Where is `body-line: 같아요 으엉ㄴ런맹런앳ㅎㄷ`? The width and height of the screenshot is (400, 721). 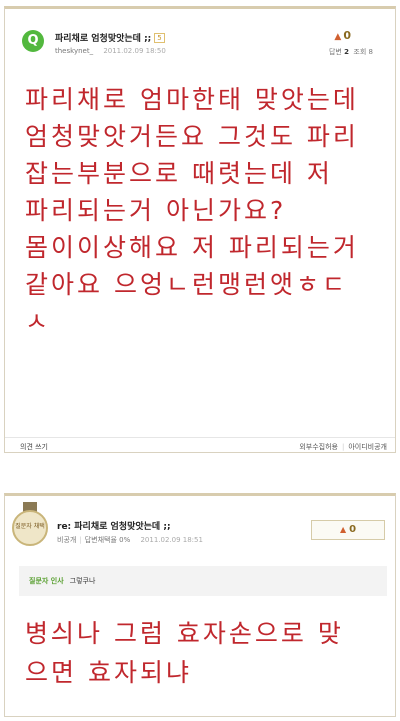 body-line: 같아요 으엉ㄴ런맹런앳ㅎㄷ is located at coordinates (186, 284).